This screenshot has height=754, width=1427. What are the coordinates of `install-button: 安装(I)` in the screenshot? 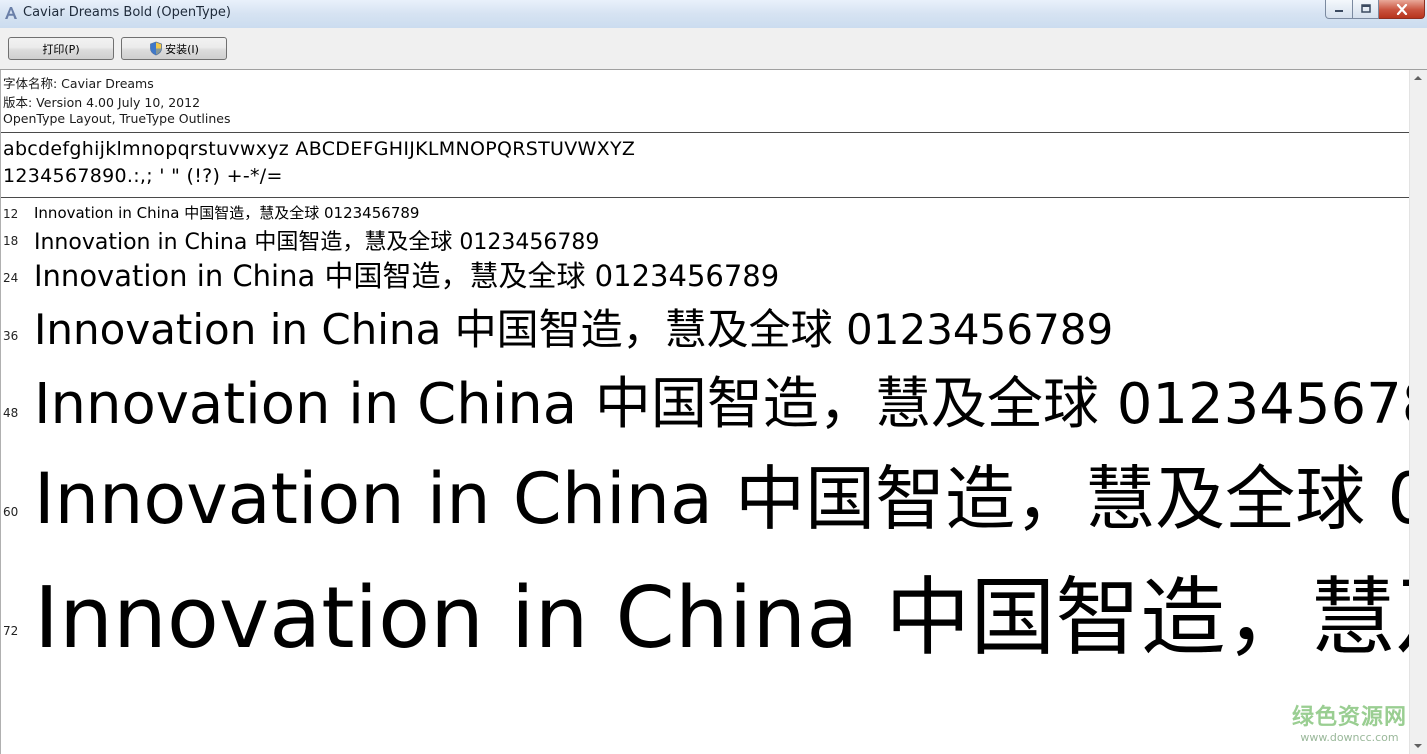 It's located at (174, 48).